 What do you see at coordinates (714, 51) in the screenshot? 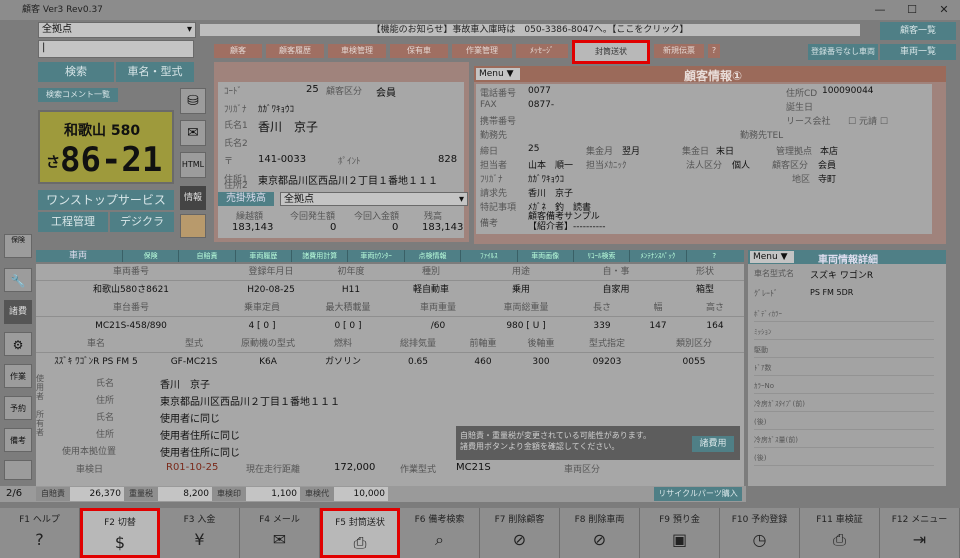
I see `tab-help: ?` at bounding box center [714, 51].